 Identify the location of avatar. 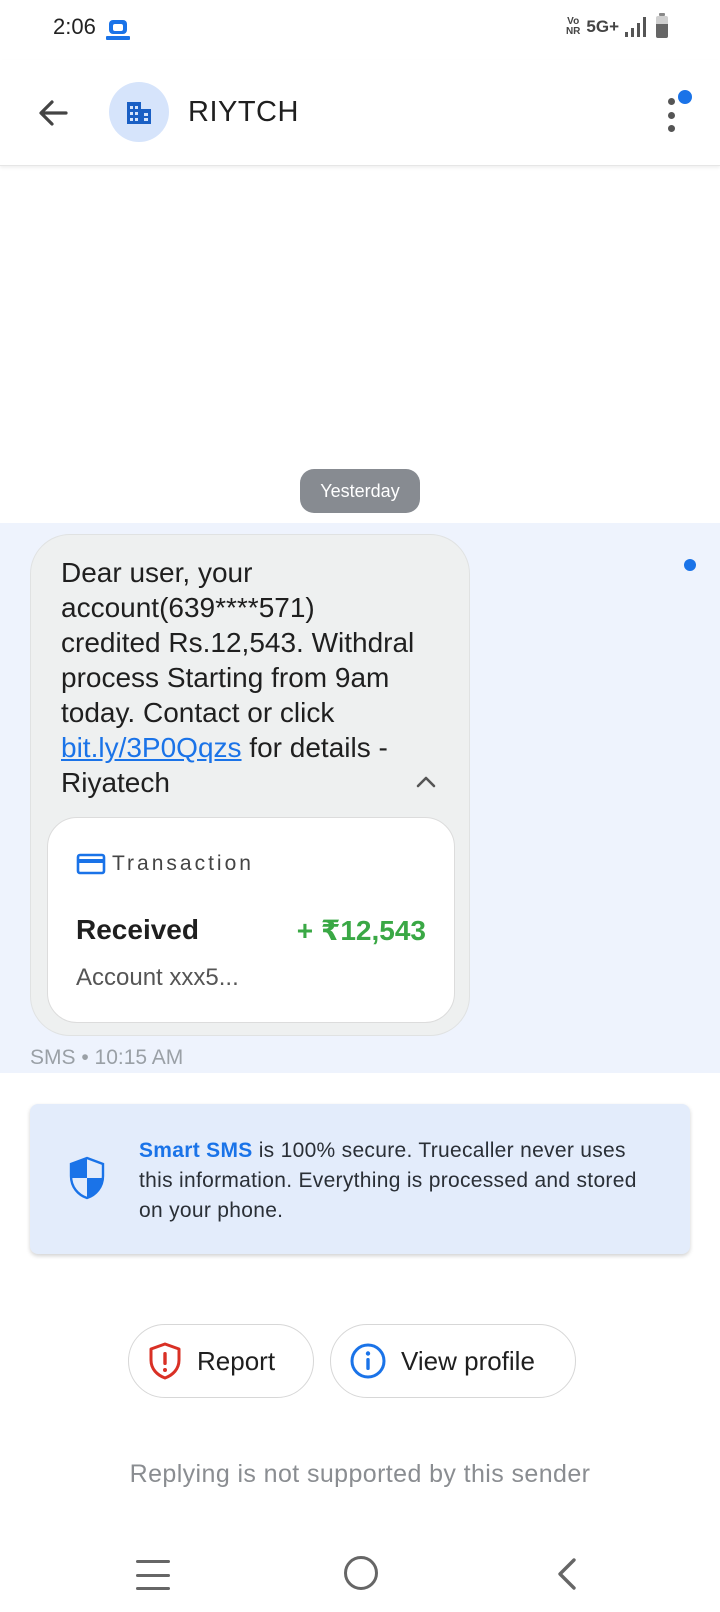
(139, 112).